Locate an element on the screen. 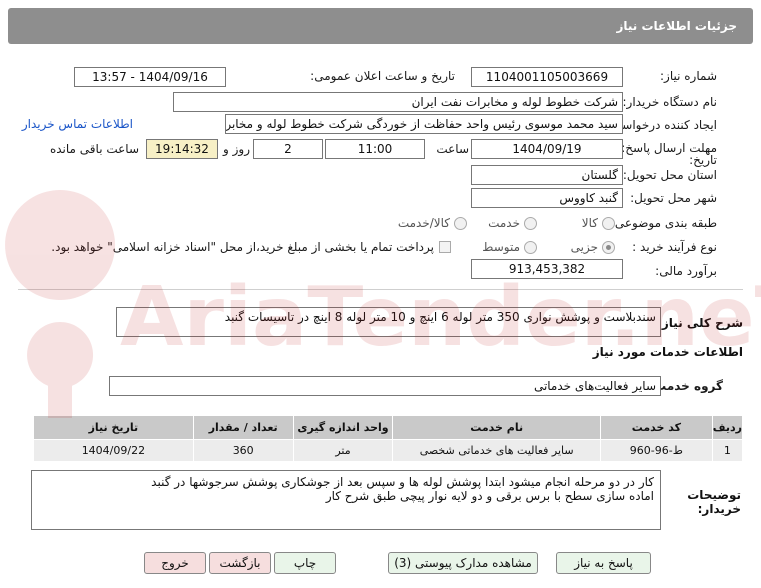  page-title: جزئیات اطلاعات نیاز is located at coordinates (380, 26).